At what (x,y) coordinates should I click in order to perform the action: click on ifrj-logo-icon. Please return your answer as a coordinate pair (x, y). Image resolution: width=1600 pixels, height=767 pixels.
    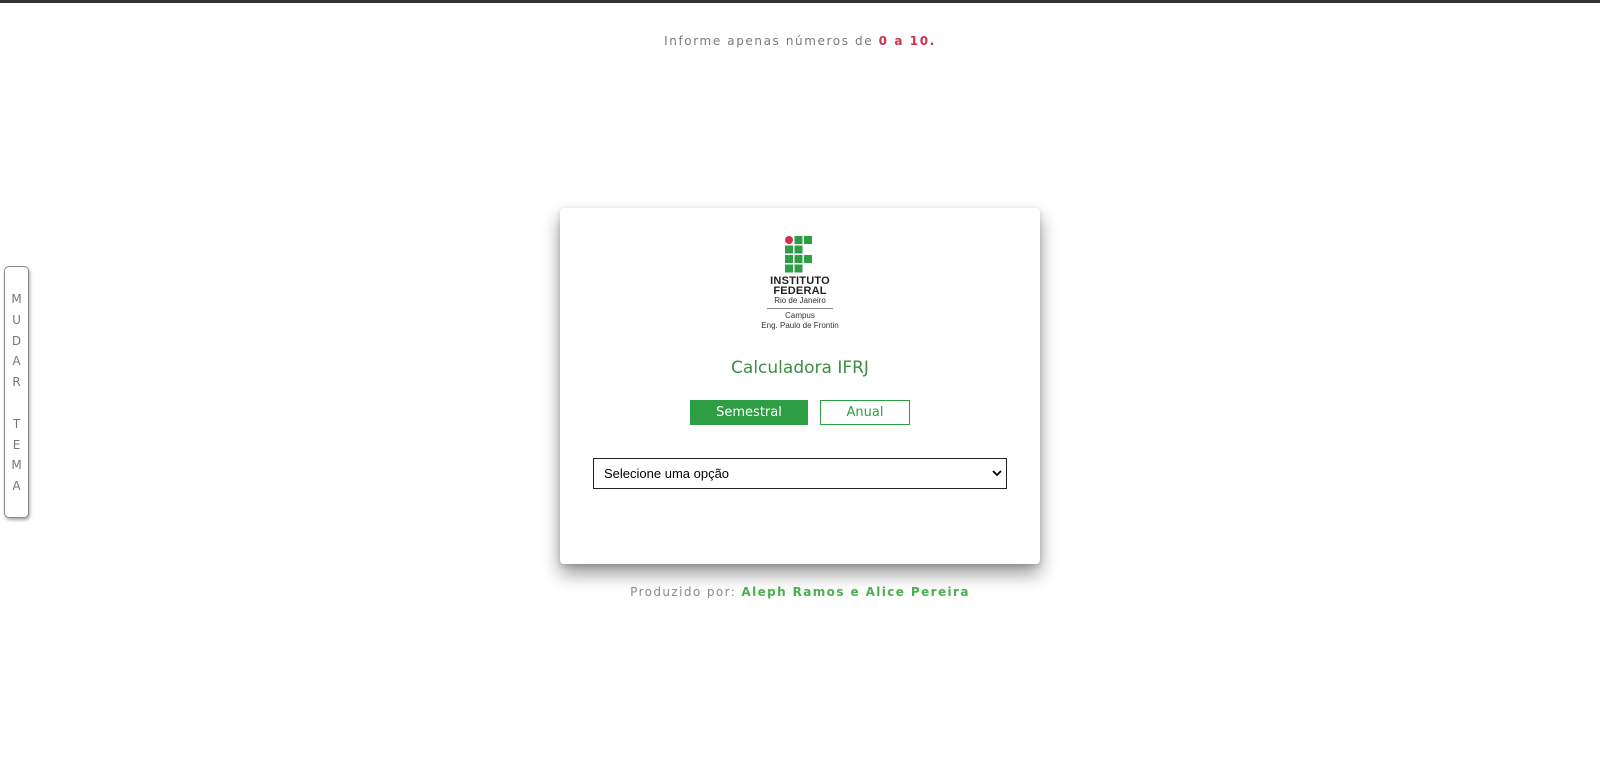
    Looking at the image, I should click on (798, 254).